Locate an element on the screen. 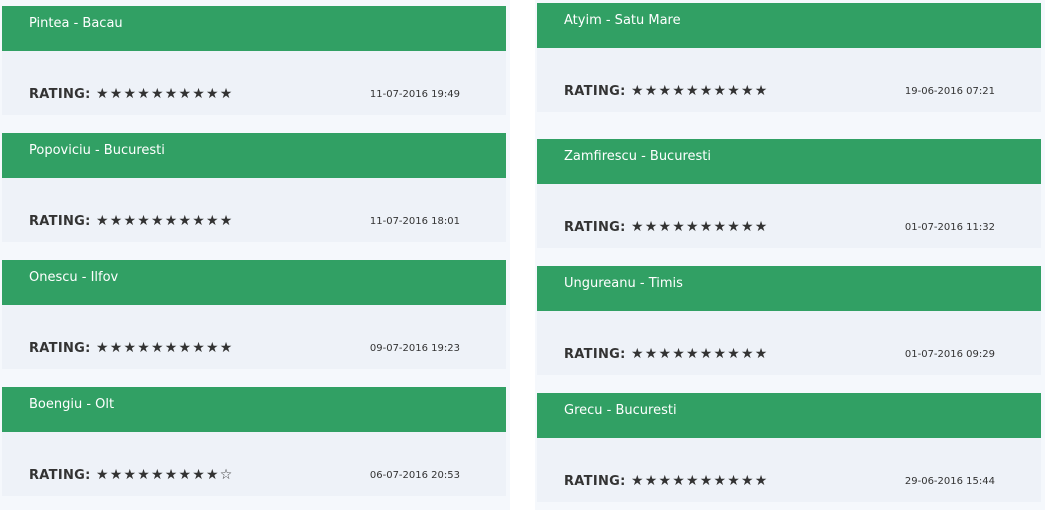  reviewer-name: Onescu - Ilfov is located at coordinates (74, 277).